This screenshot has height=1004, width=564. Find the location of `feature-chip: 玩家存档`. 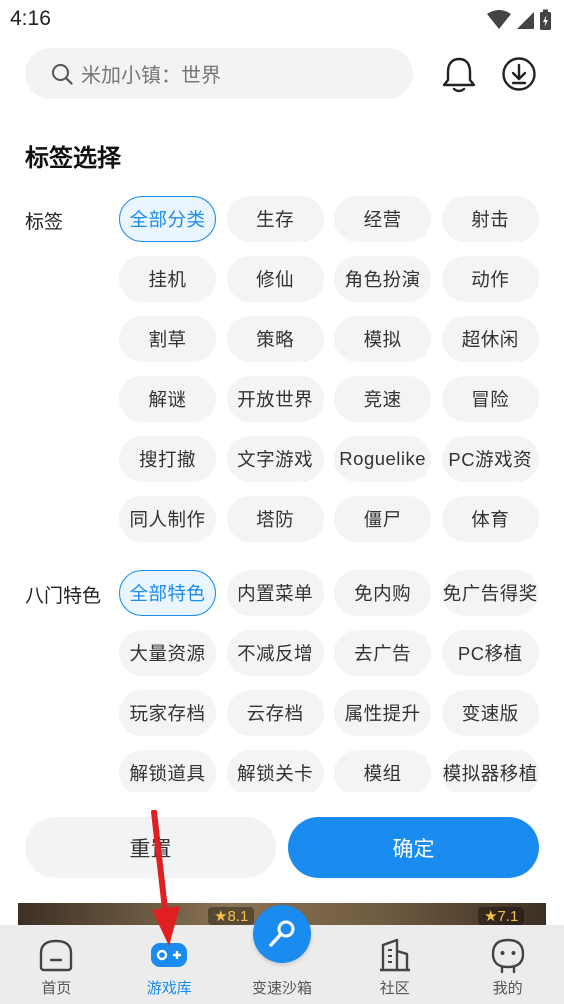

feature-chip: 玩家存档 is located at coordinates (167, 713).